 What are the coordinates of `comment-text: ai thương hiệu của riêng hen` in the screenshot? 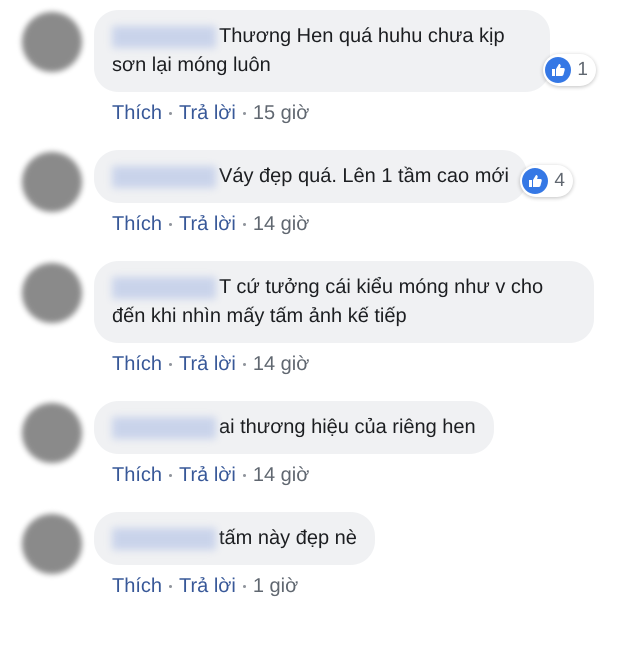 It's located at (294, 427).